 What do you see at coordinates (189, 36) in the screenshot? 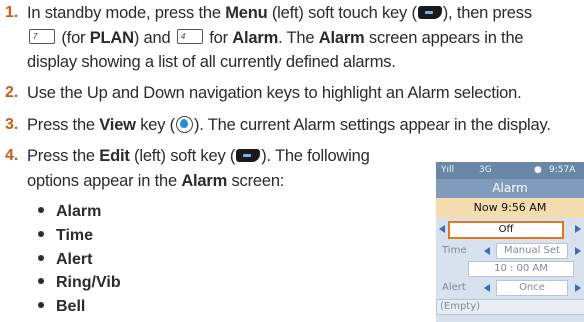
I see `key-4-icon: 4` at bounding box center [189, 36].